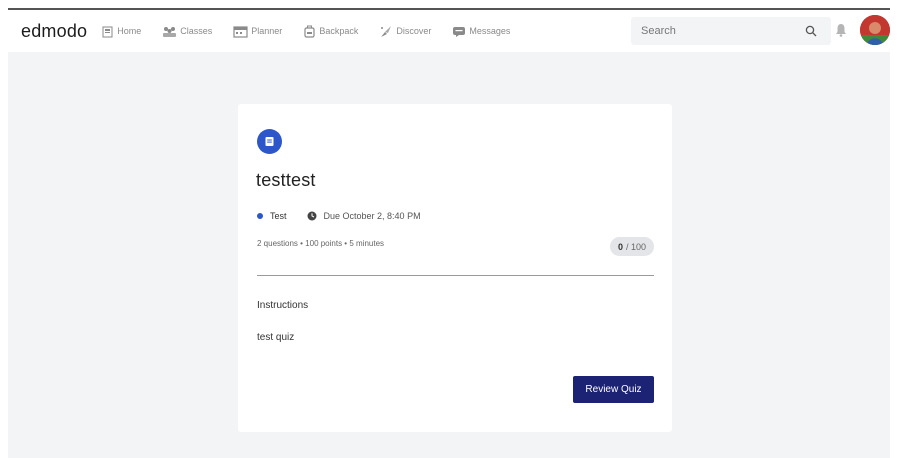 This screenshot has width=898, height=458. Describe the element at coordinates (170, 31) in the screenshot. I see `classes-icon` at that location.